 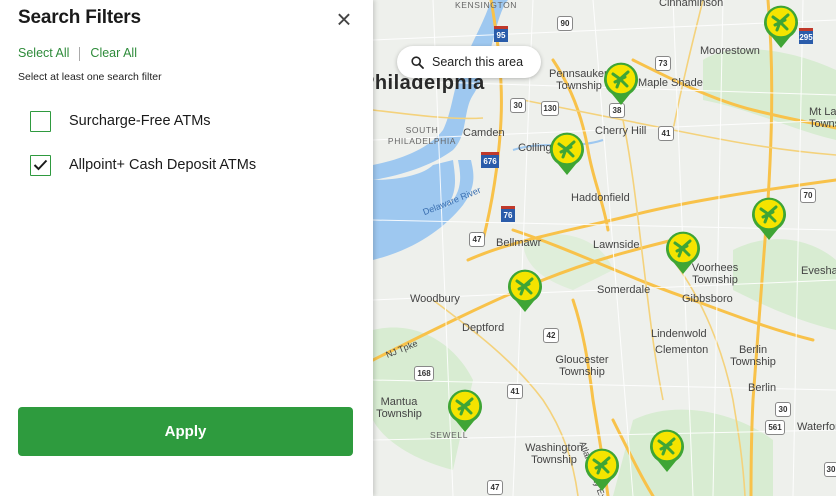 I want to click on highway-shield: 90, so click(x=565, y=23).